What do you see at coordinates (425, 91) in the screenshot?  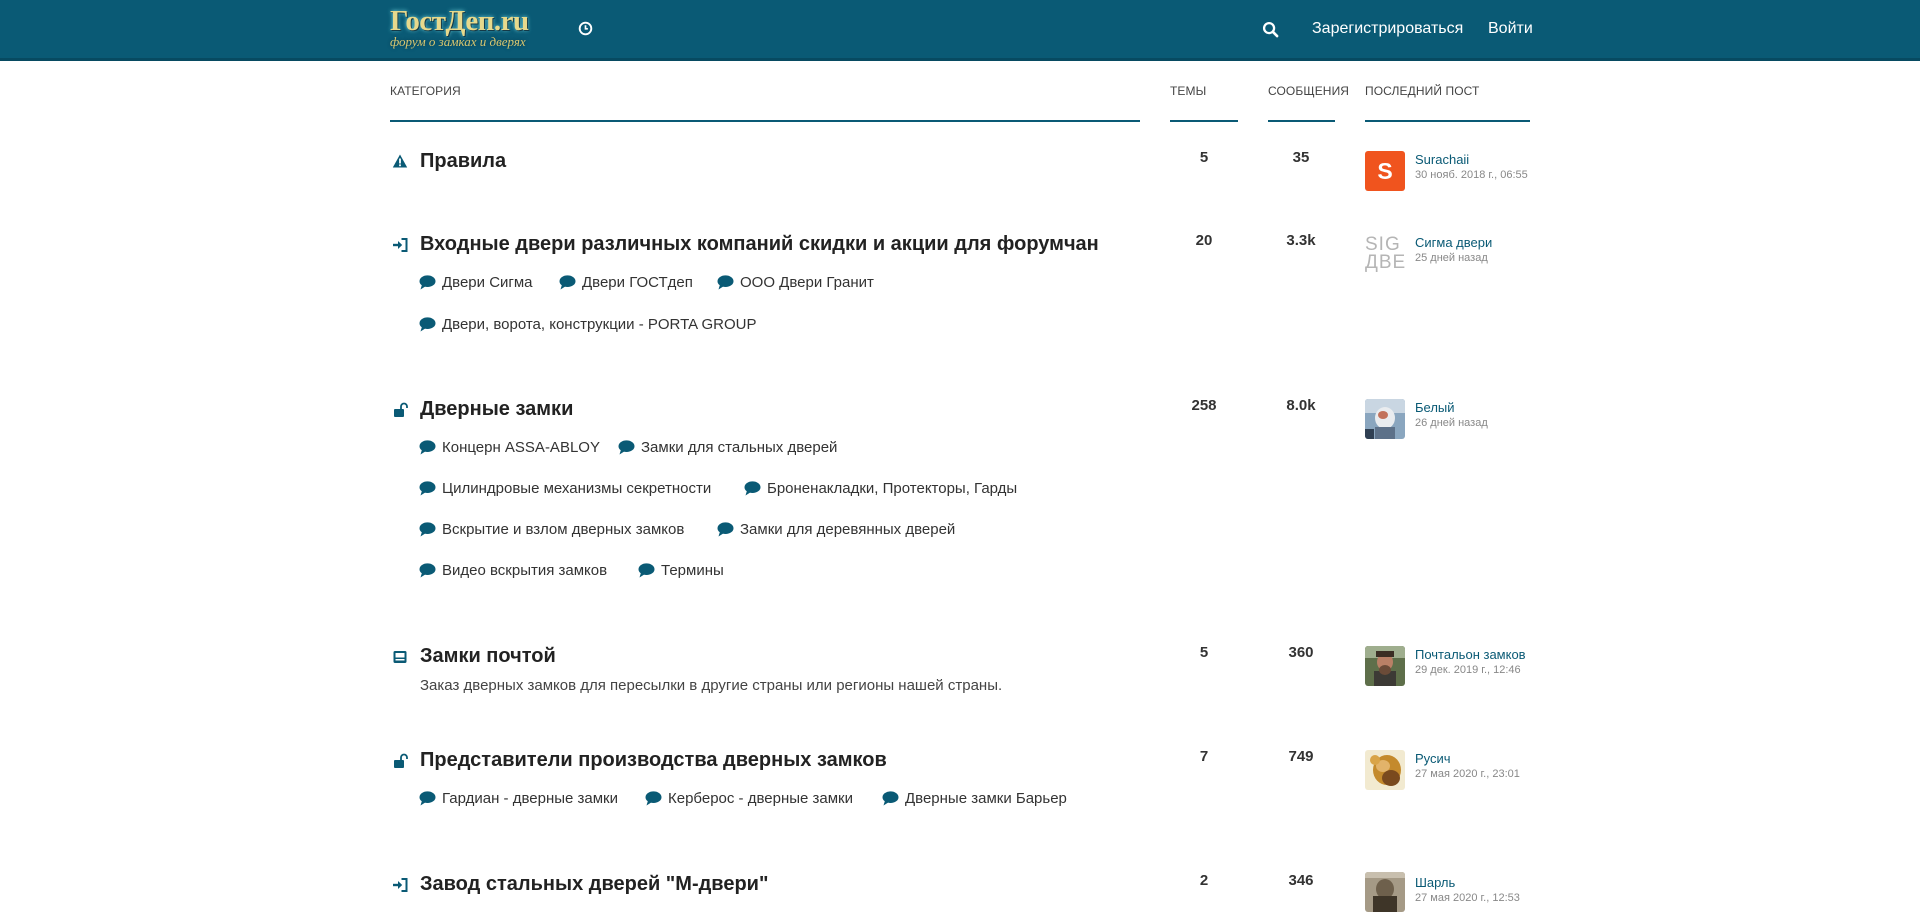 I see `column-header-category: Категория` at bounding box center [425, 91].